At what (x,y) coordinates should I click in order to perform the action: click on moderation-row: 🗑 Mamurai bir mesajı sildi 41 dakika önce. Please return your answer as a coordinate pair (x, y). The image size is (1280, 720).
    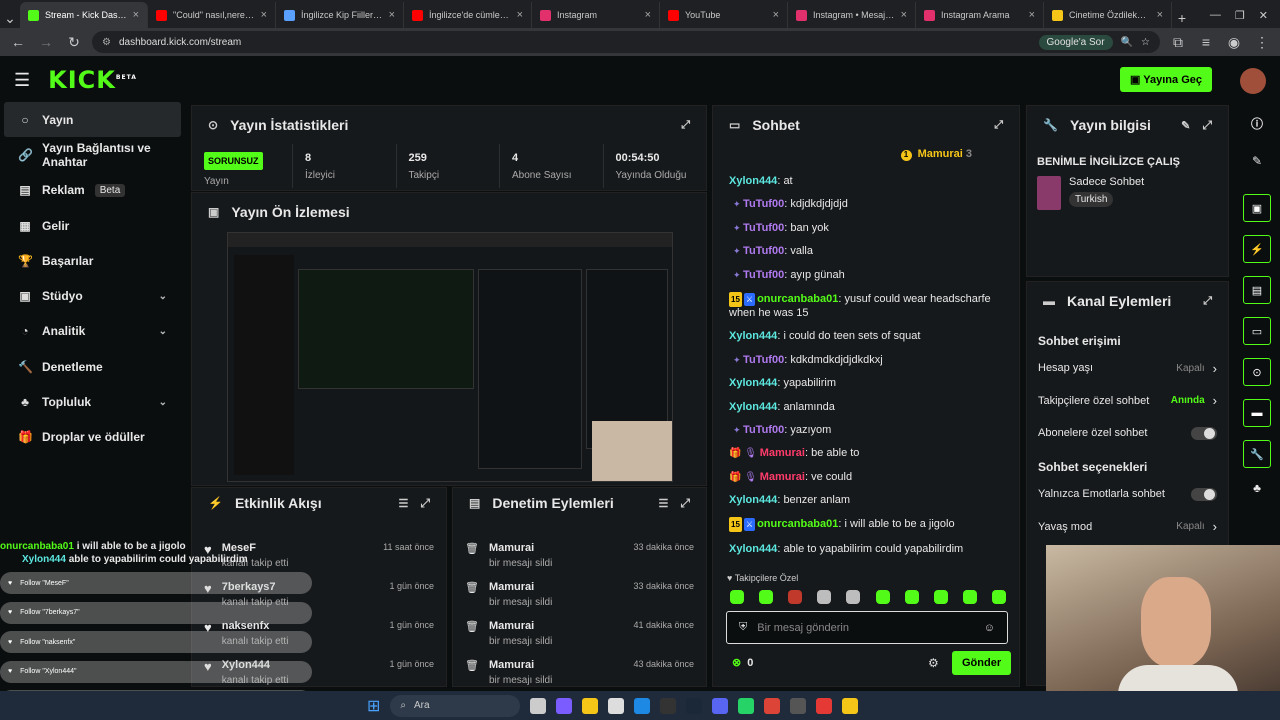
    Looking at the image, I should click on (579, 629).